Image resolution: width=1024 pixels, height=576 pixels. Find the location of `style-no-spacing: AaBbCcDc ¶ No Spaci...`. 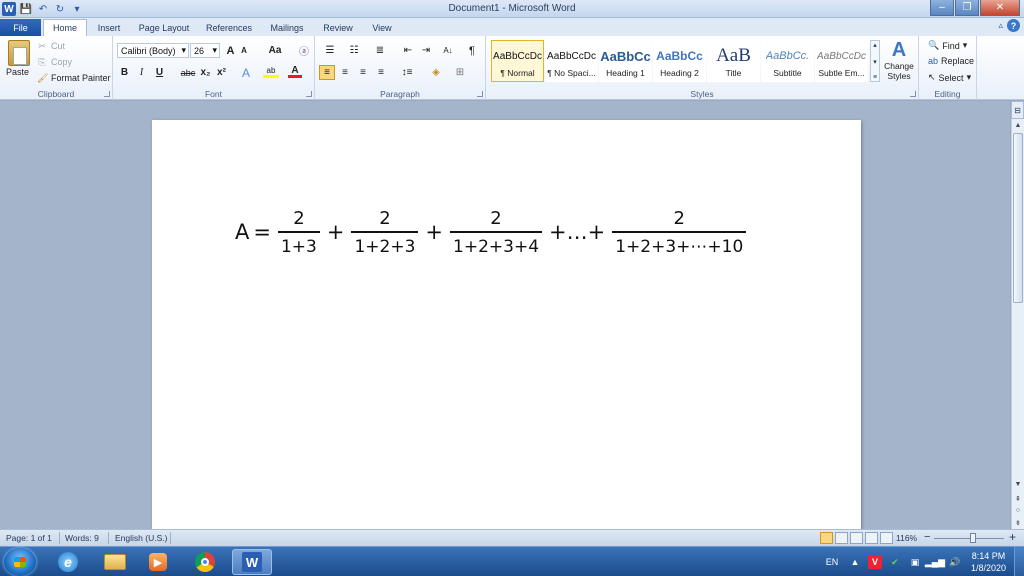

style-no-spacing: AaBbCcDc ¶ No Spaci... is located at coordinates (571, 61).